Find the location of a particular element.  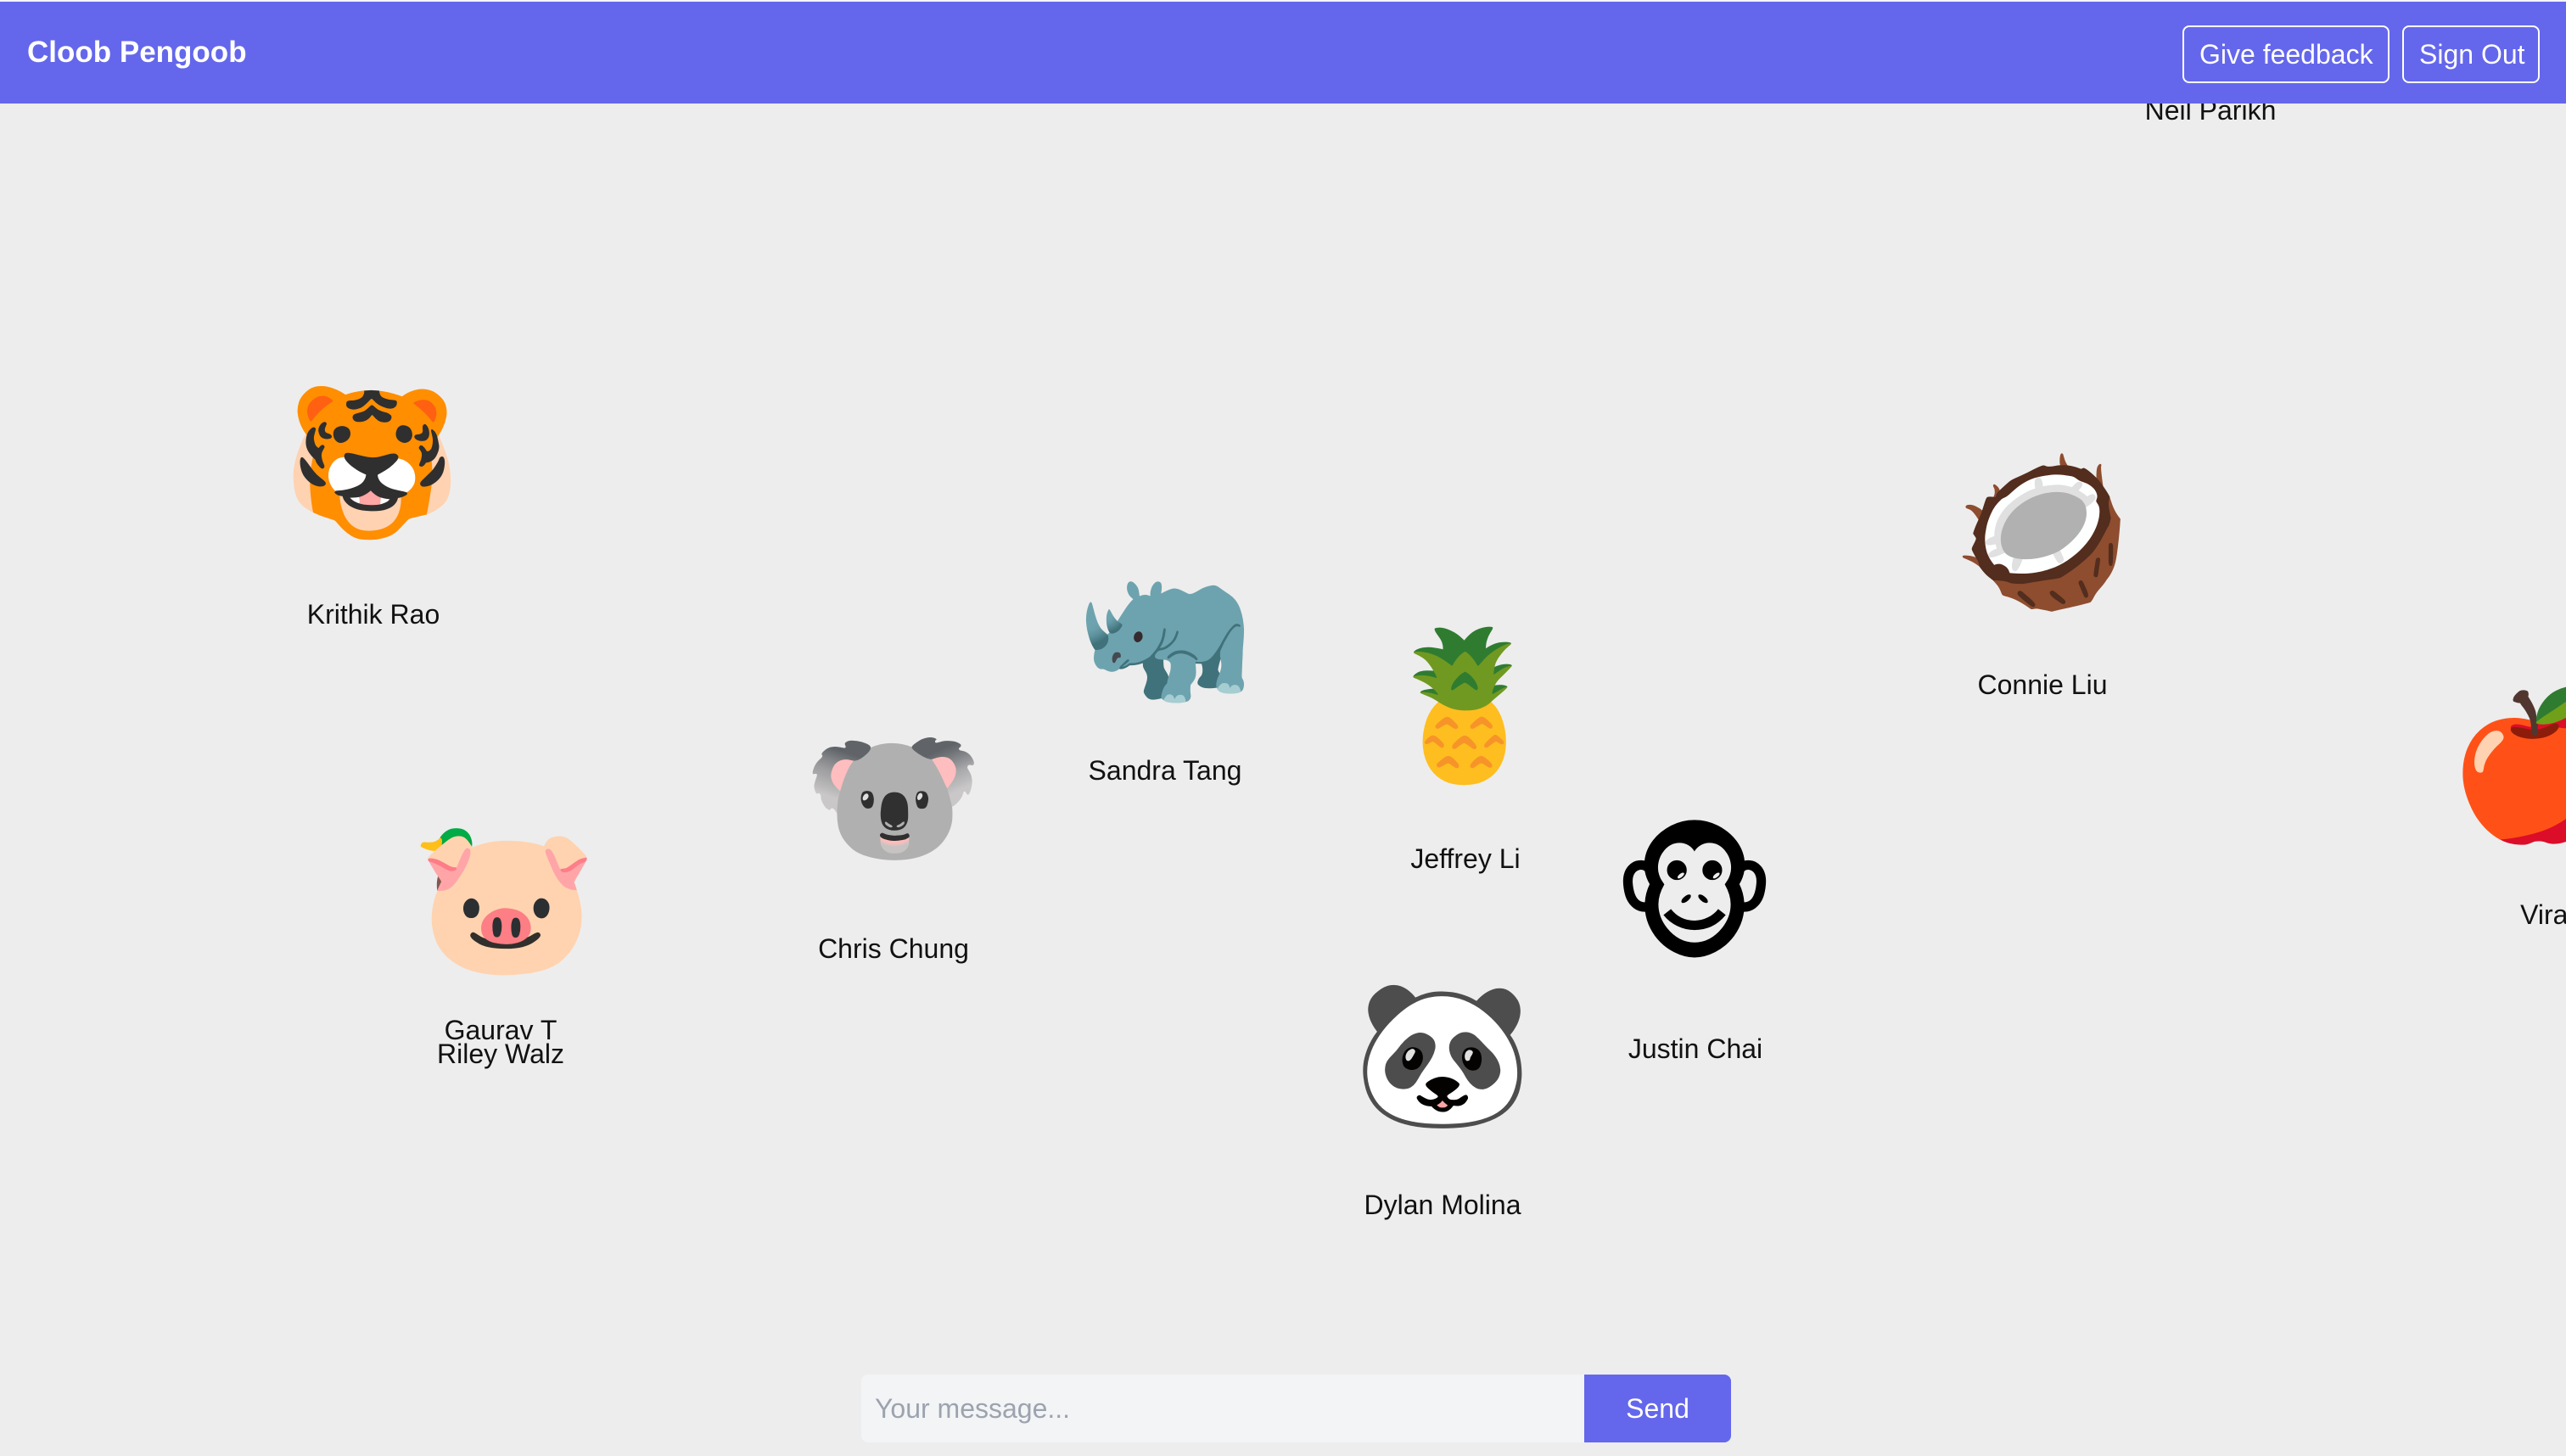

user-name-neil: Neil Parikh is located at coordinates (2210, 115).